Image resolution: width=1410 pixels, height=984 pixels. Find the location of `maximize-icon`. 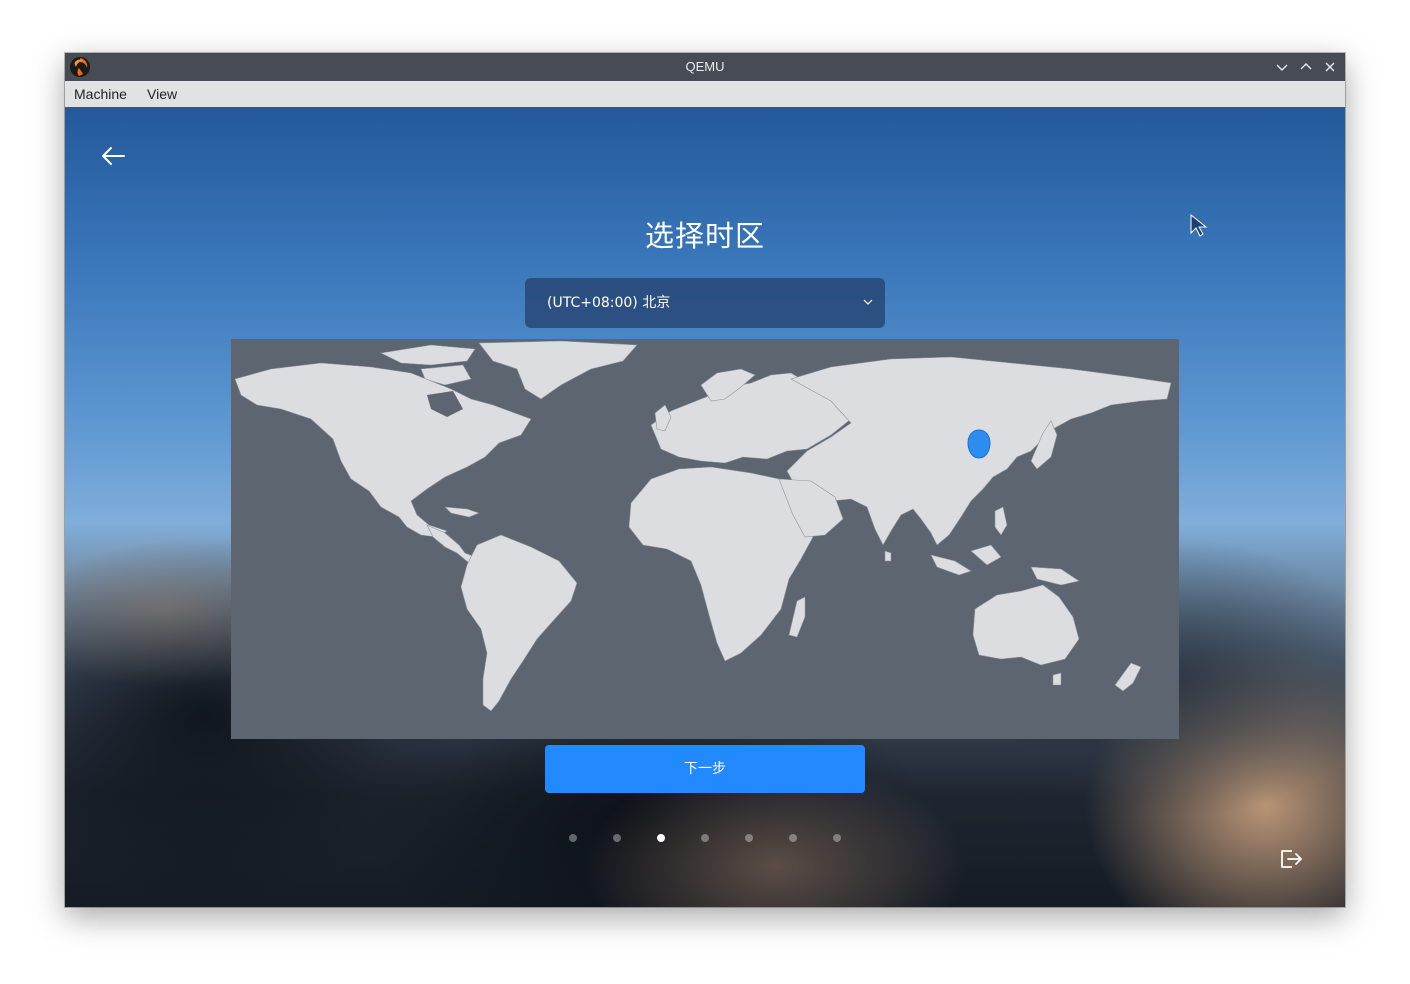

maximize-icon is located at coordinates (1306, 67).